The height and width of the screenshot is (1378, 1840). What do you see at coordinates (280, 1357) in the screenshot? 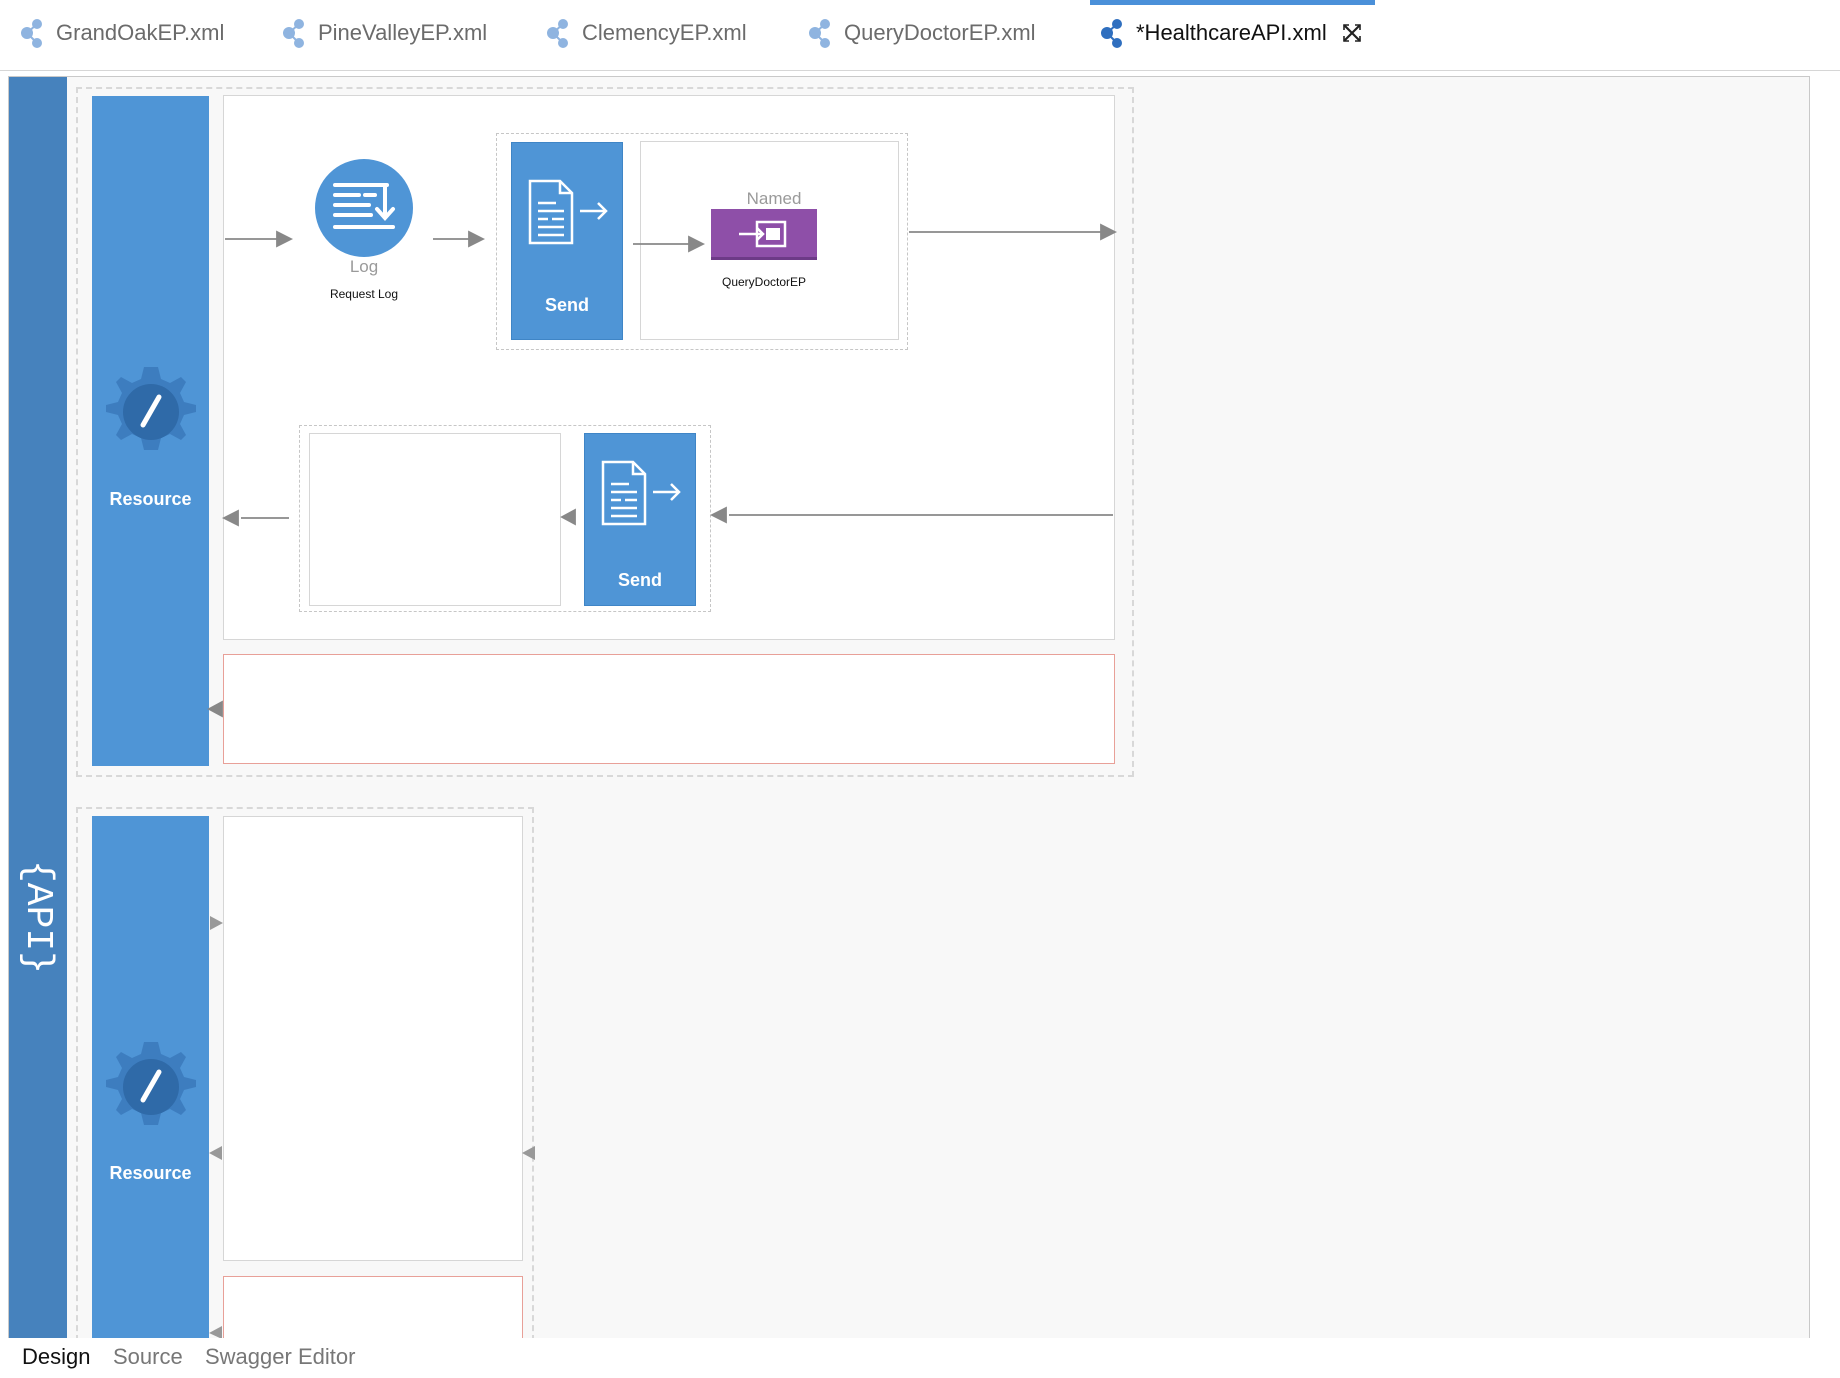
I see `tab-swagger-editor: Swagger Editor` at bounding box center [280, 1357].